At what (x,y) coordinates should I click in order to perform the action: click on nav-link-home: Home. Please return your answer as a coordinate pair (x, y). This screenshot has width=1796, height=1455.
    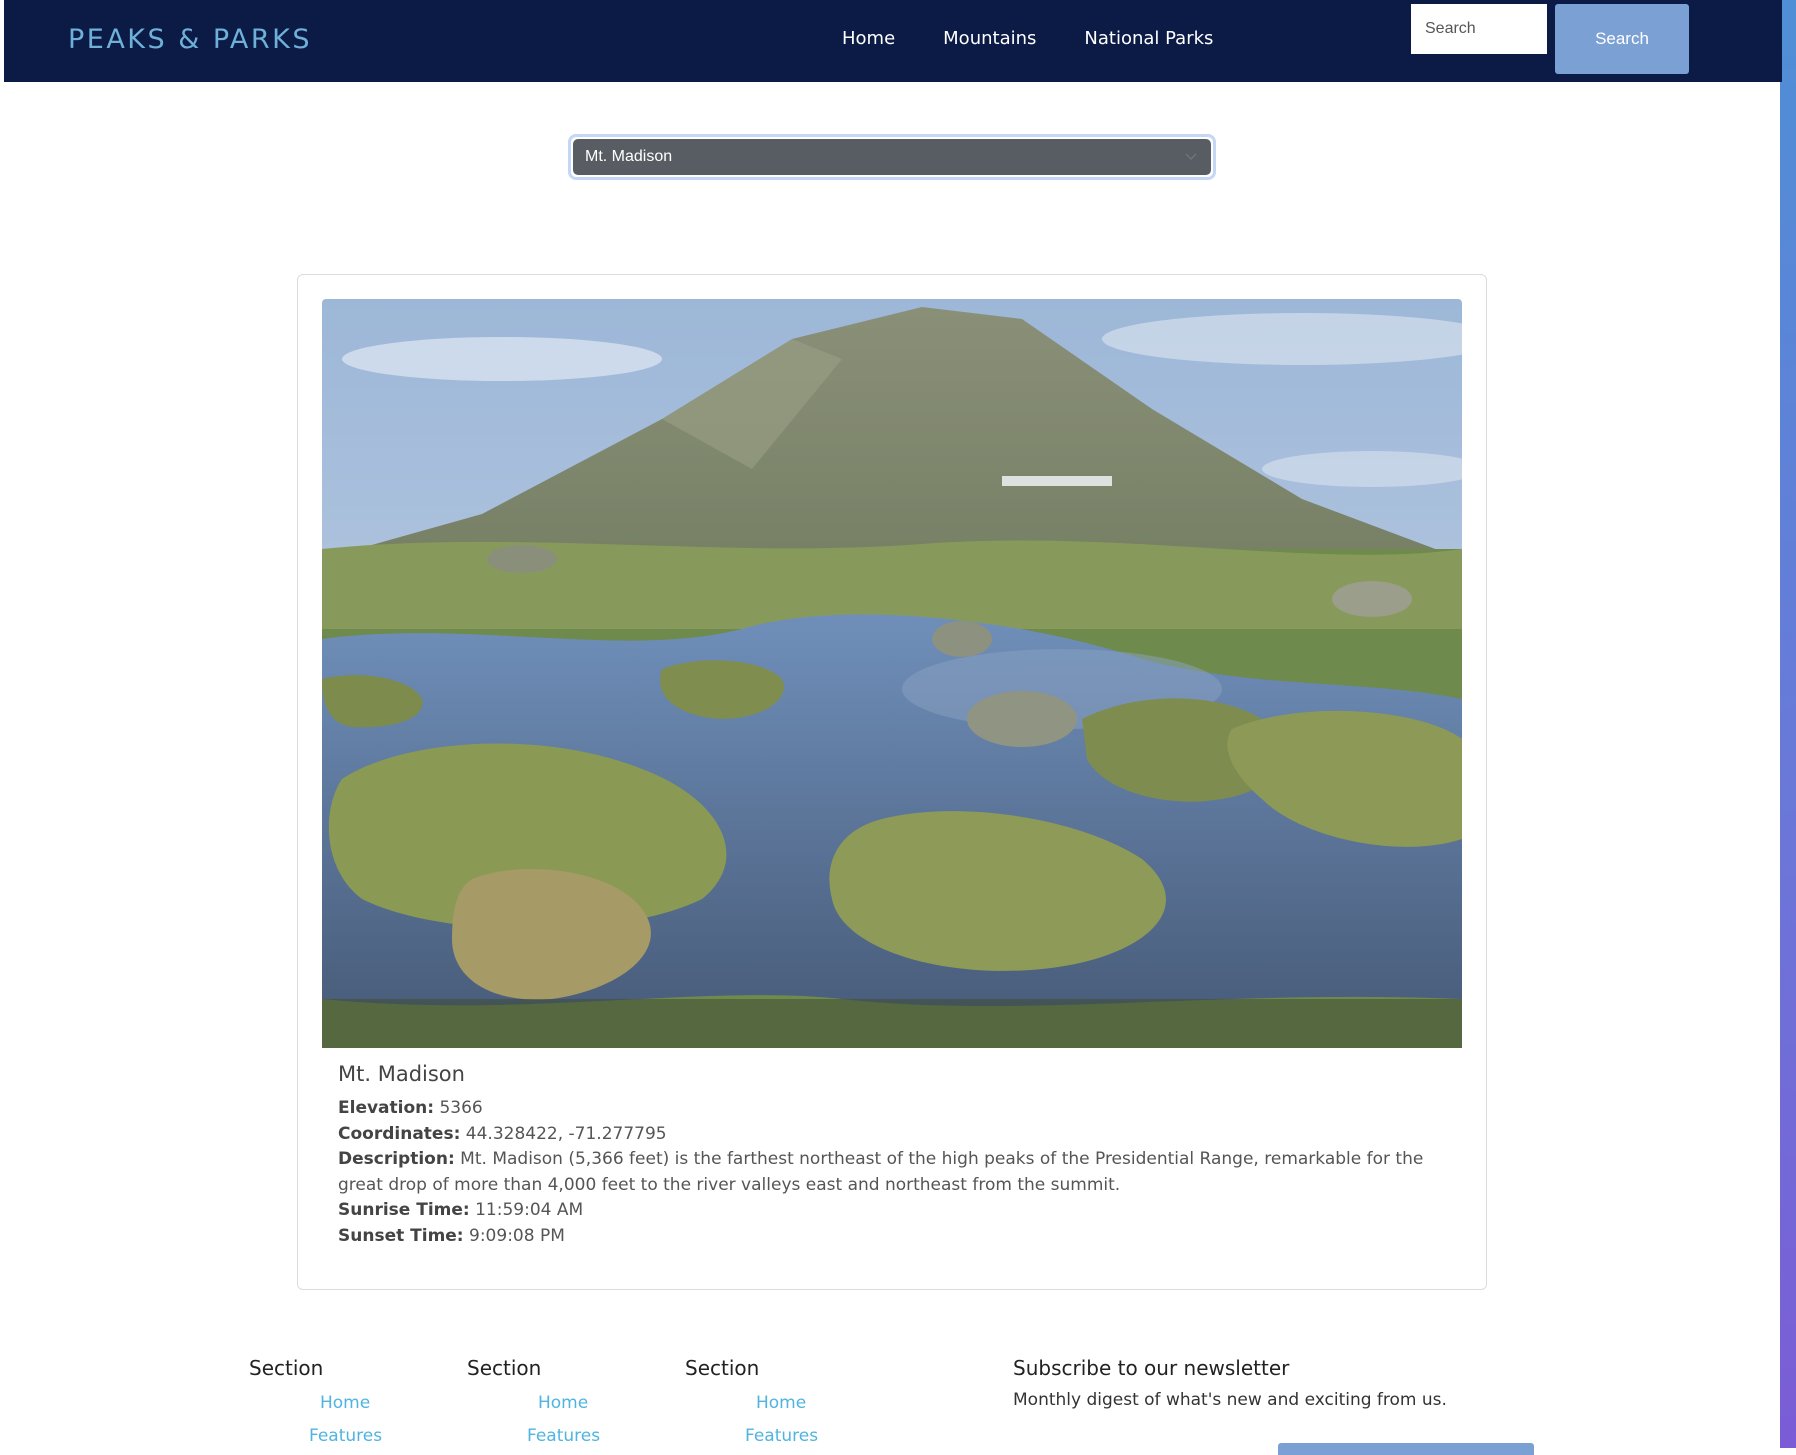
    Looking at the image, I should click on (868, 38).